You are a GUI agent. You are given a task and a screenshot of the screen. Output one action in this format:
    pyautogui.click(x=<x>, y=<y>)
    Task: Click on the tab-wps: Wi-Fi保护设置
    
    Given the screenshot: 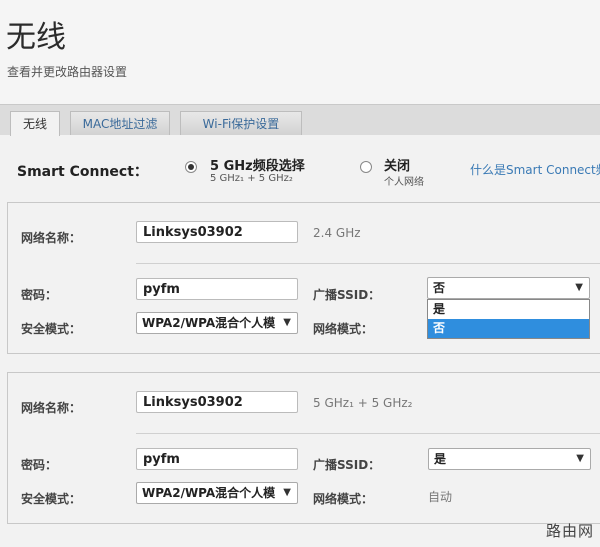 What is the action you would take?
    pyautogui.click(x=241, y=123)
    